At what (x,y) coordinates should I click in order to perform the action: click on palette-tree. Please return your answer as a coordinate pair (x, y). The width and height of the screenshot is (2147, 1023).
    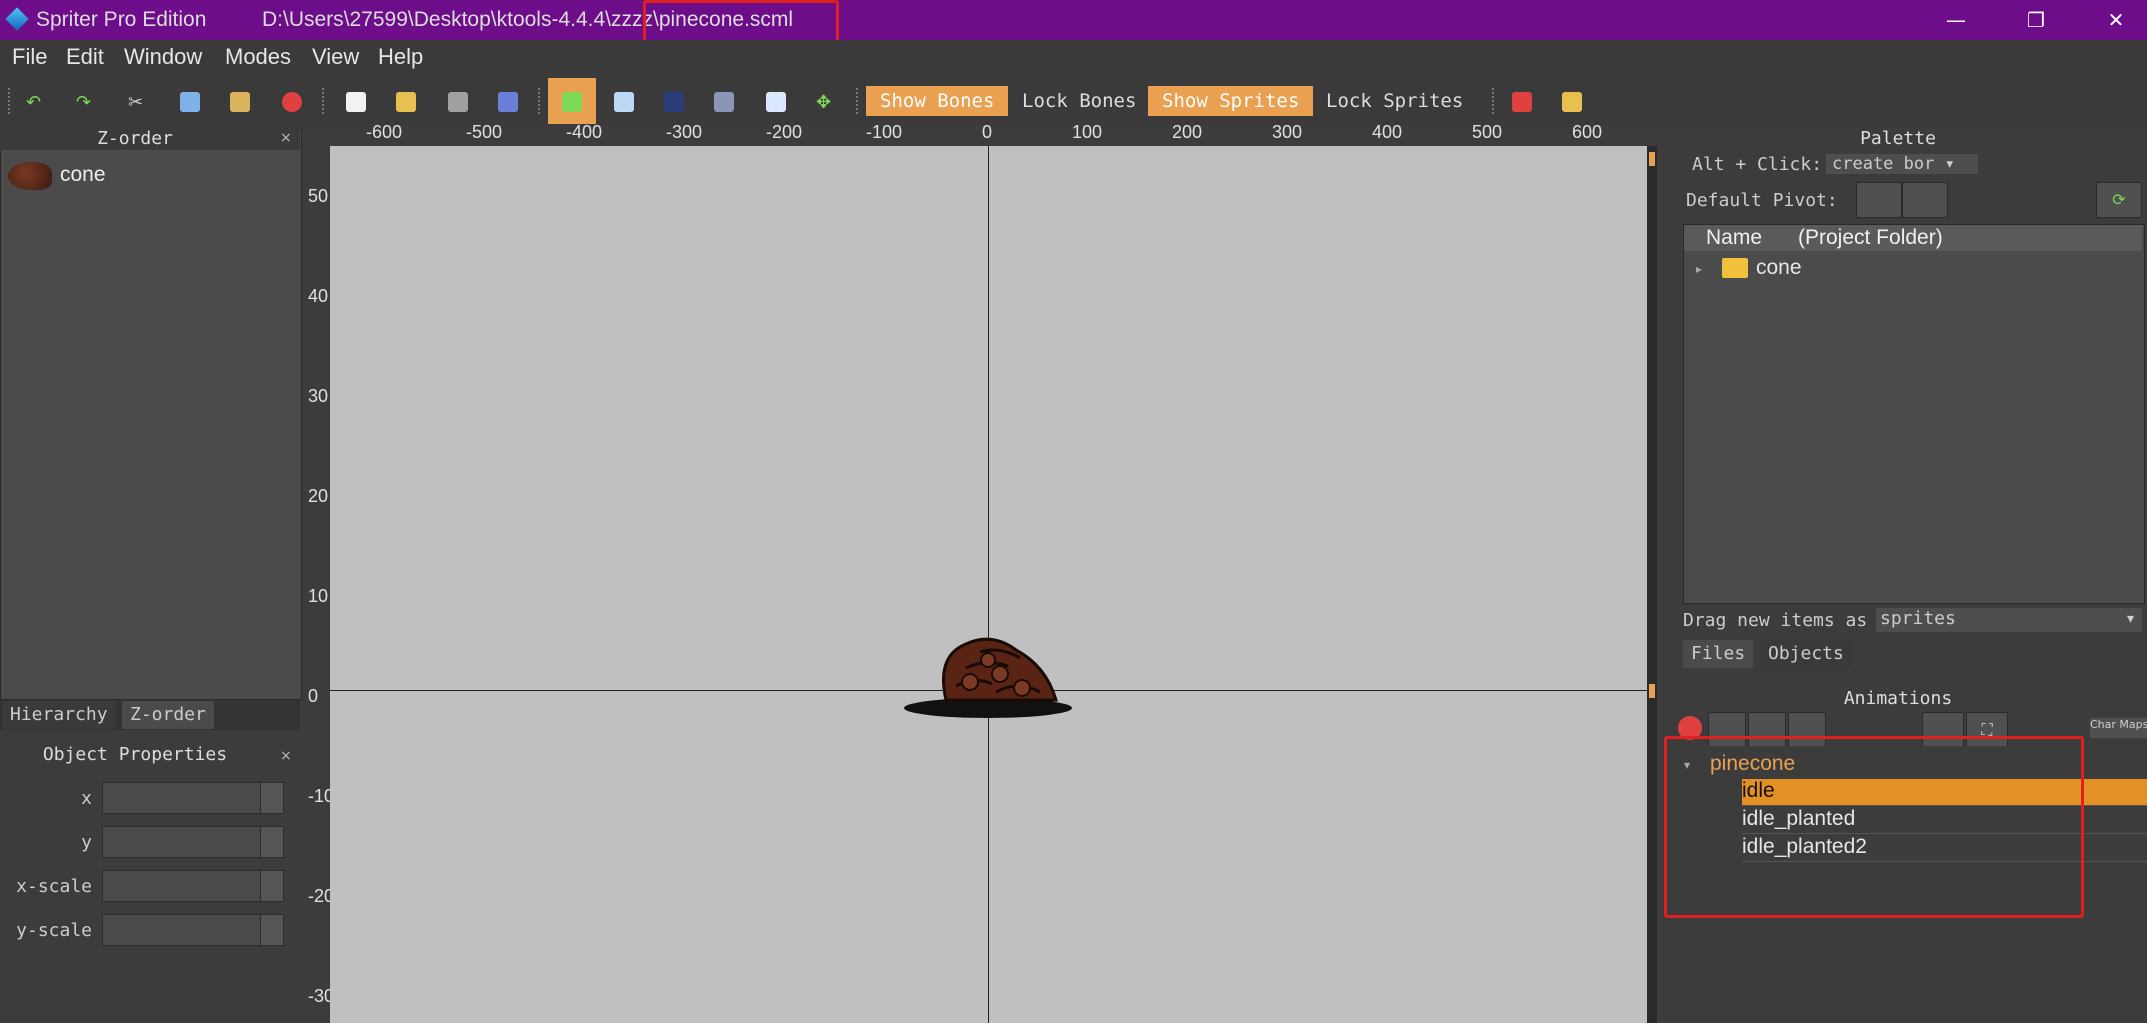
    Looking at the image, I should click on (1914, 414).